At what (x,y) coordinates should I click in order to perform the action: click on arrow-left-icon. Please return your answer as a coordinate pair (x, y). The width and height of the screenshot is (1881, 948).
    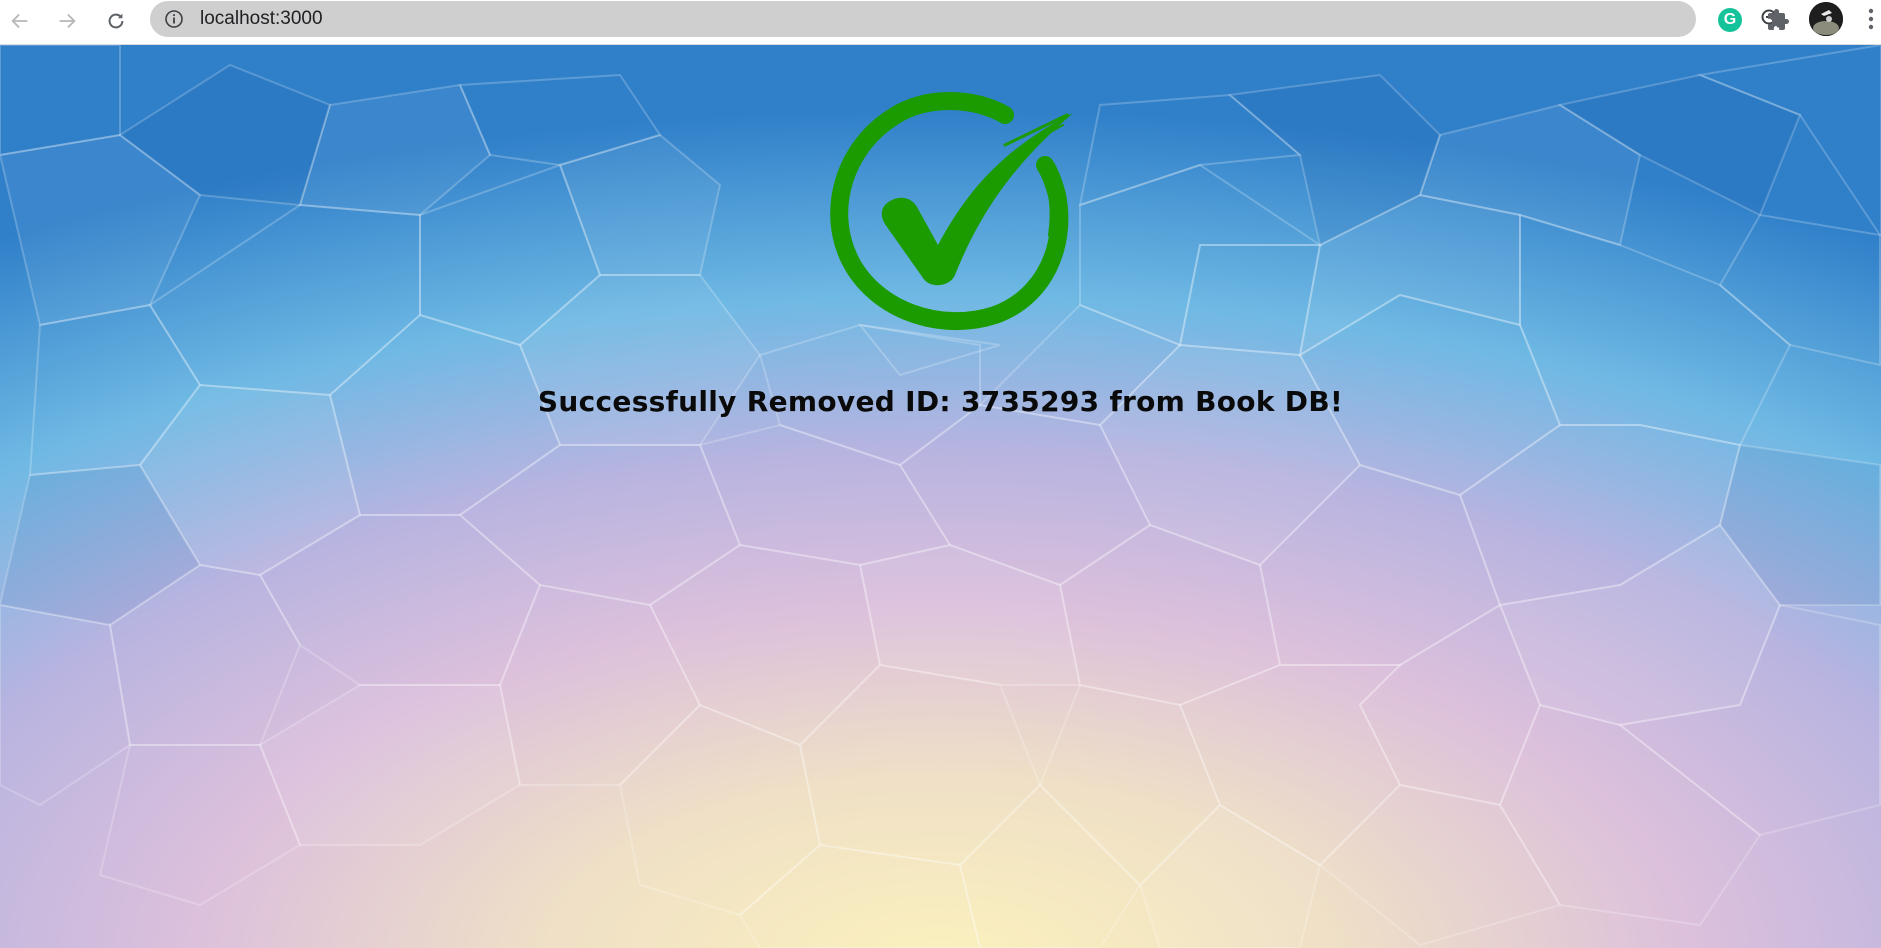
    Looking at the image, I should click on (19, 21).